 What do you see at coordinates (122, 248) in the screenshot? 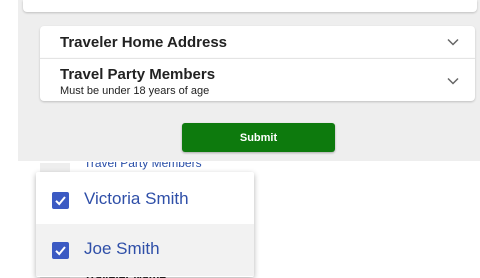
I see `option-label: Joe Smith` at bounding box center [122, 248].